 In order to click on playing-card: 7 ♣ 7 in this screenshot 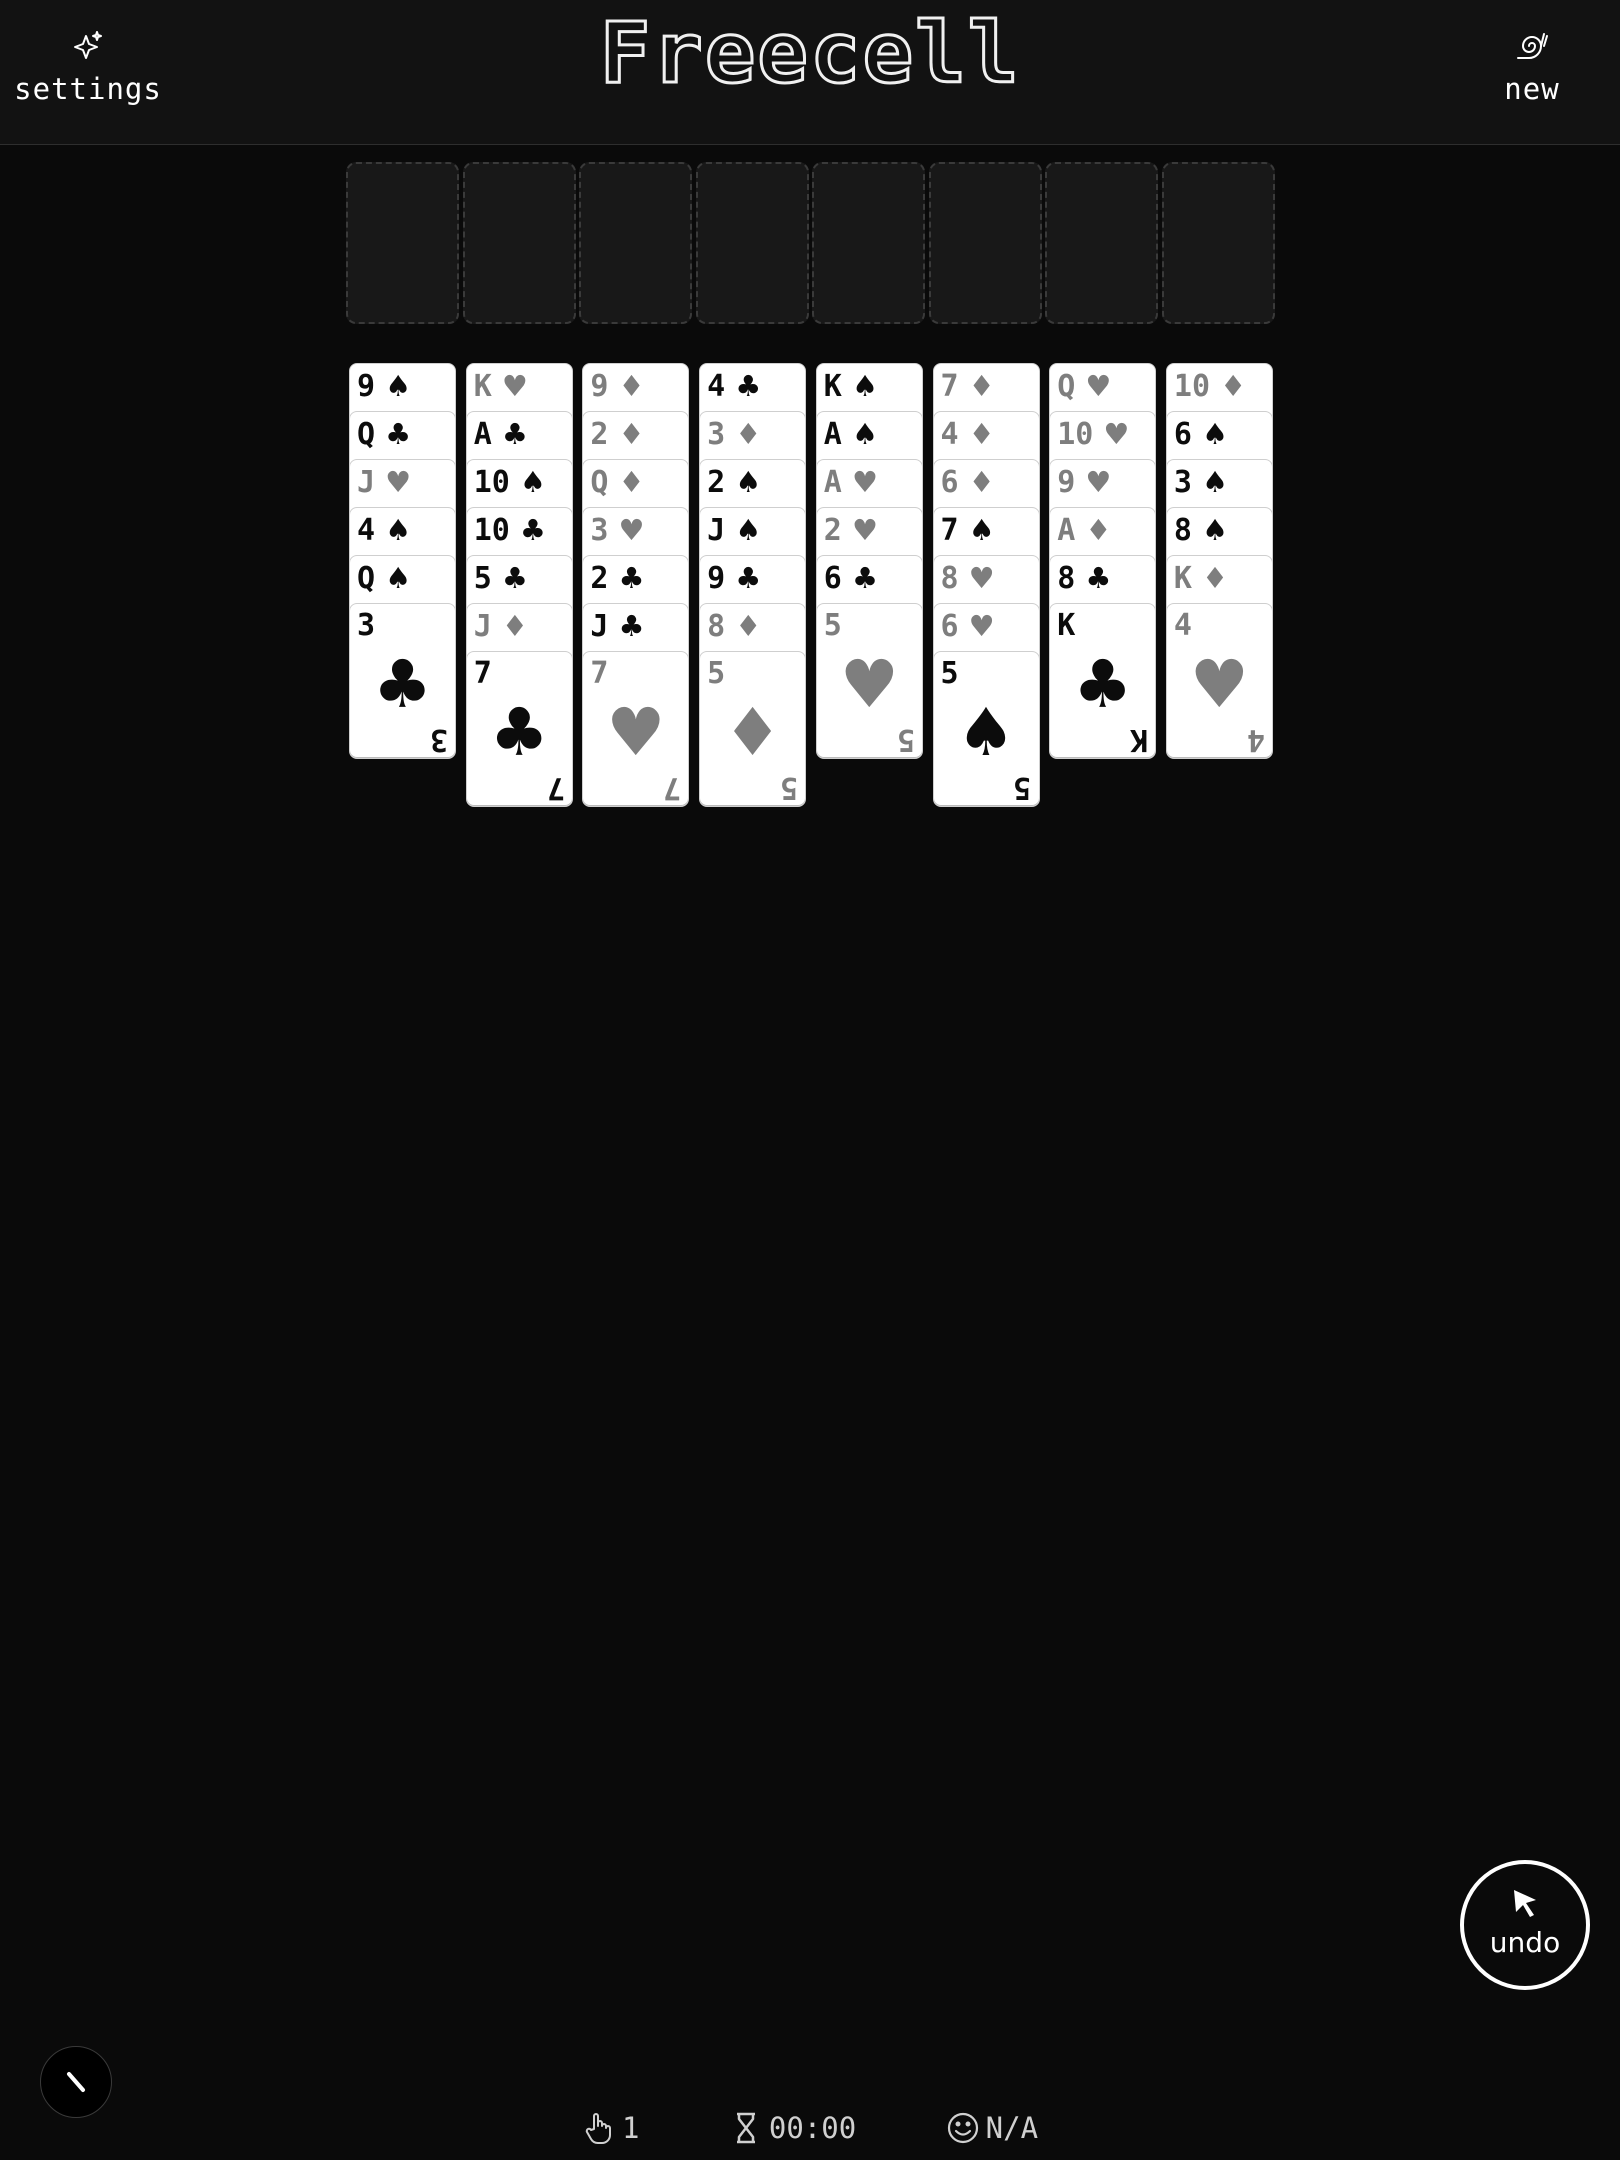, I will do `click(519, 729)`.